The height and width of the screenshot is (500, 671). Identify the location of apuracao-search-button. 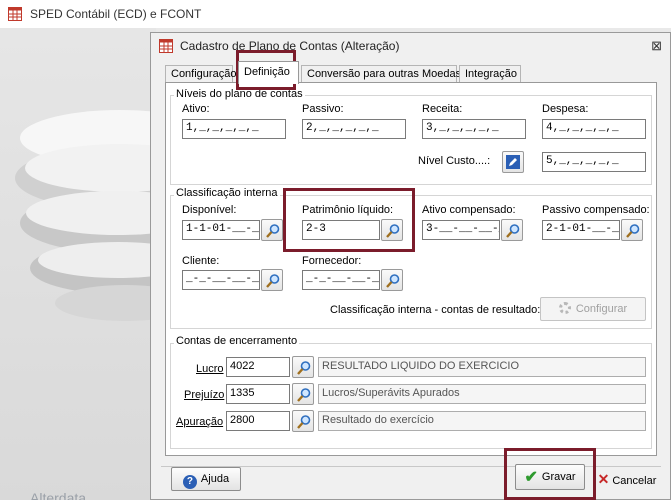
(303, 421).